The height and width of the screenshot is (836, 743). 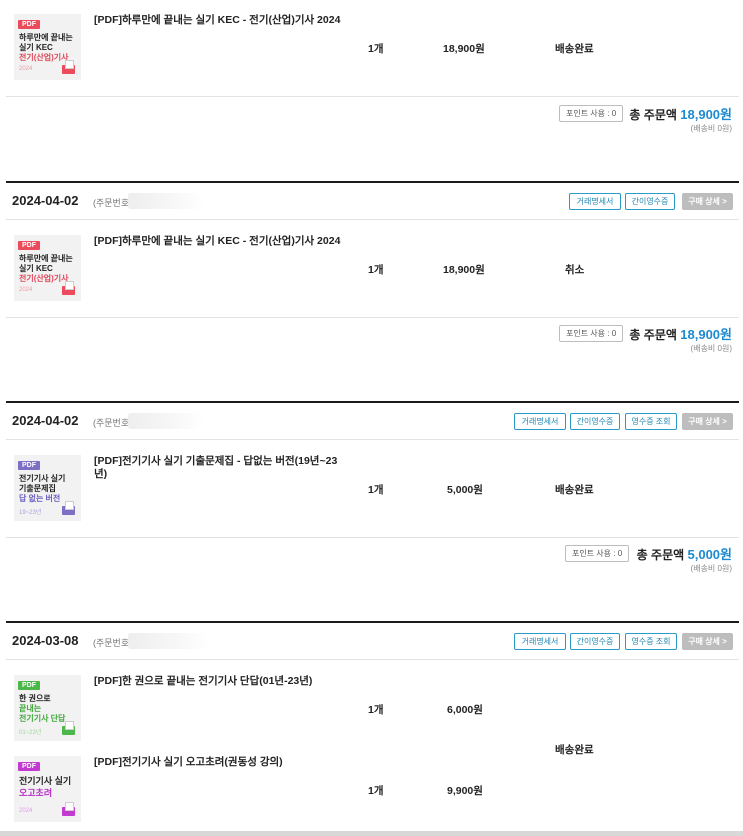 What do you see at coordinates (371, 833) in the screenshot?
I see `window-bottom-edge` at bounding box center [371, 833].